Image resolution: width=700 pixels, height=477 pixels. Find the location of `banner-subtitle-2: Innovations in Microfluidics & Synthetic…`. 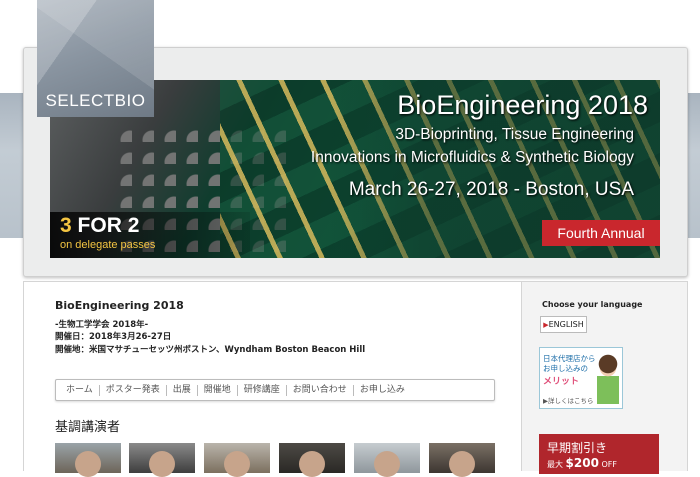

banner-subtitle-2: Innovations in Microfluidics & Synthetic… is located at coordinates (472, 157).